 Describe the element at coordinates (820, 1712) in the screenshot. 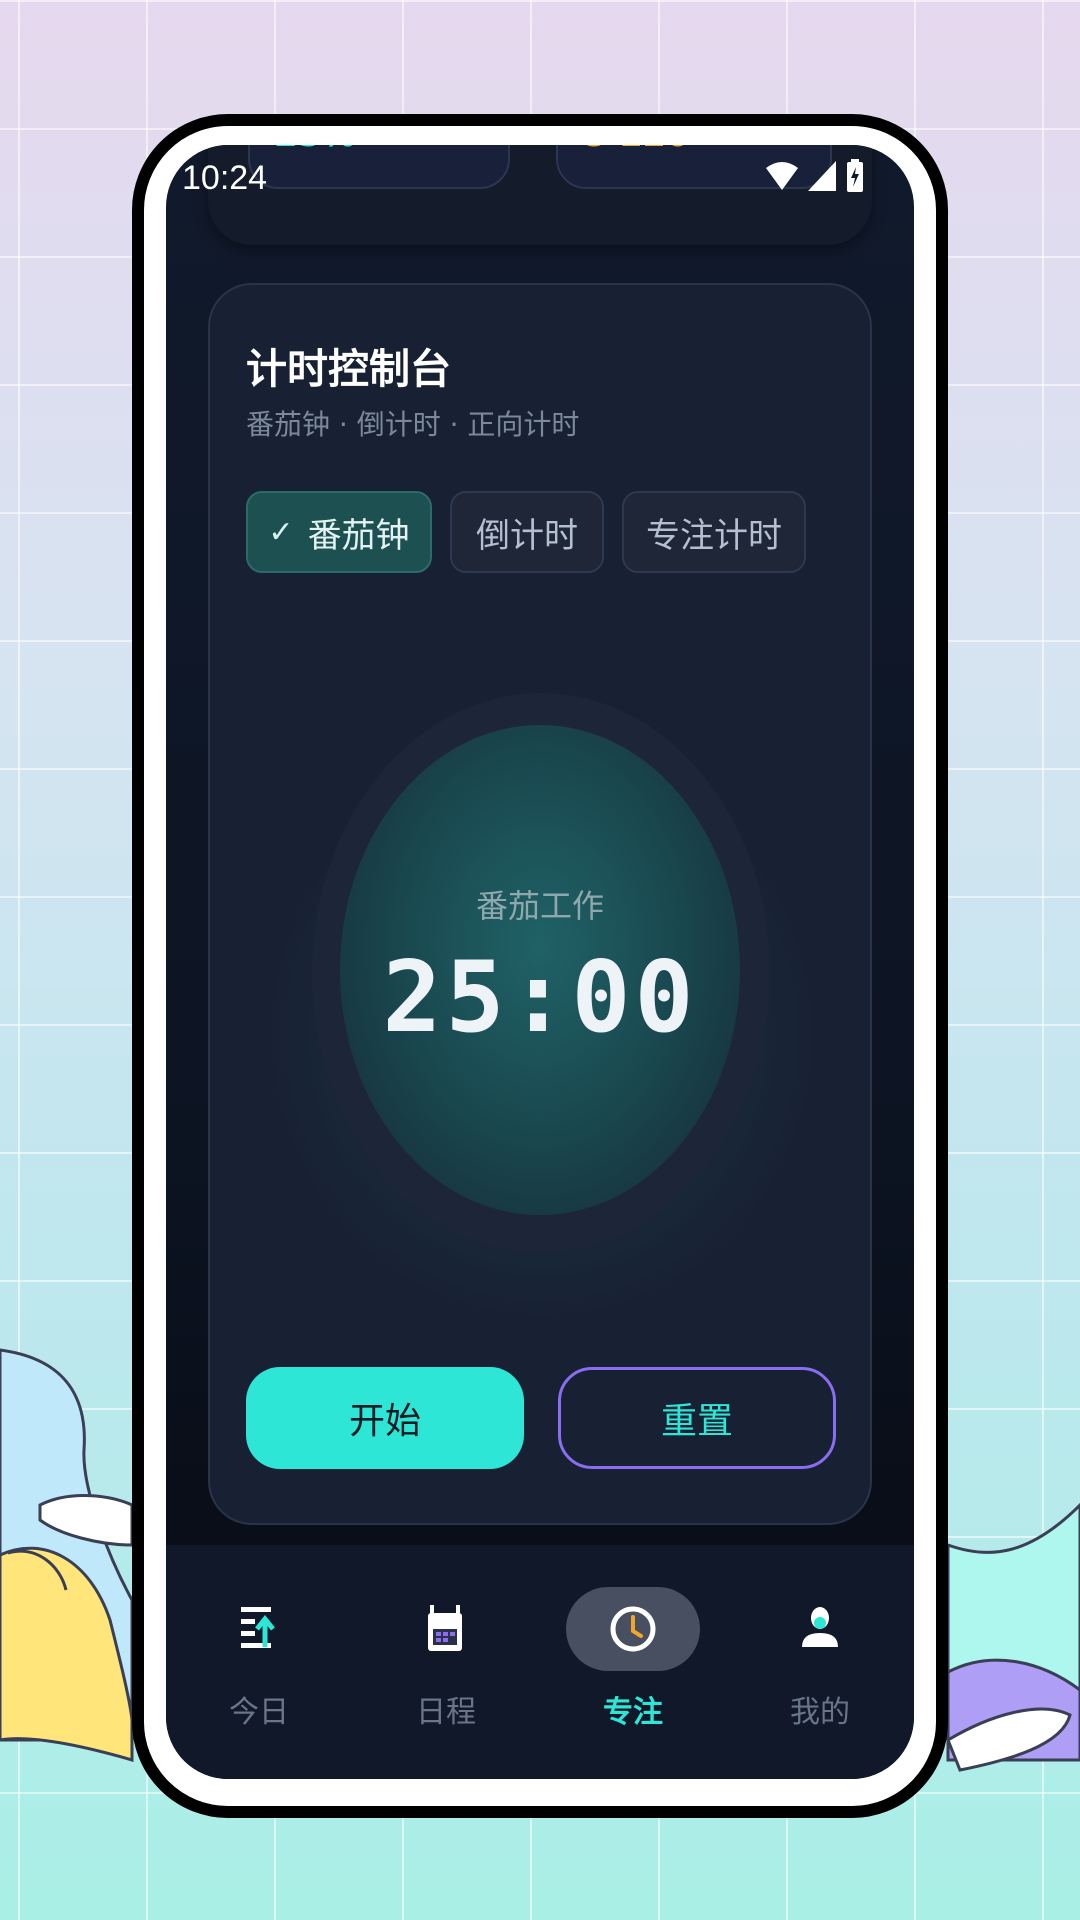

I see `nav-label-profile: 我的` at that location.